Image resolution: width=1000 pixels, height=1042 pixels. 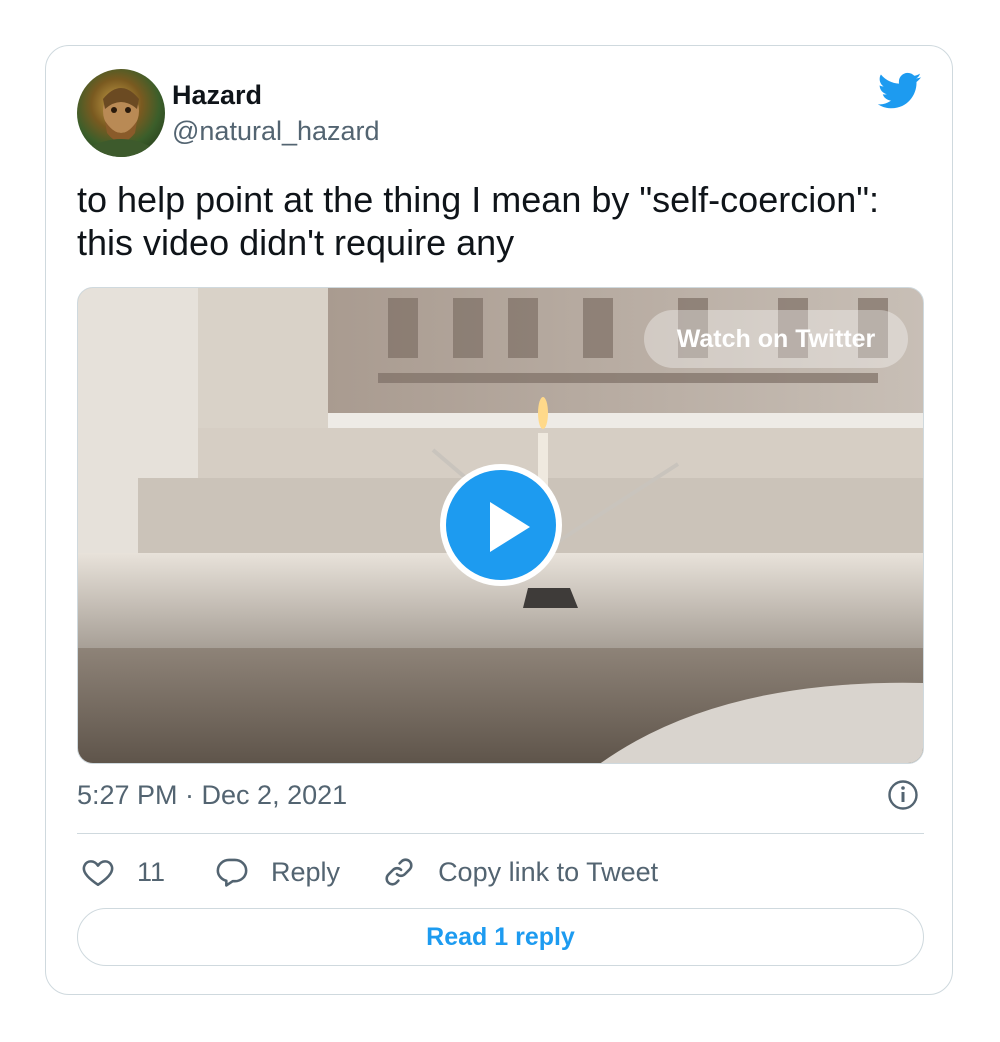 I want to click on play-button, so click(x=501, y=525).